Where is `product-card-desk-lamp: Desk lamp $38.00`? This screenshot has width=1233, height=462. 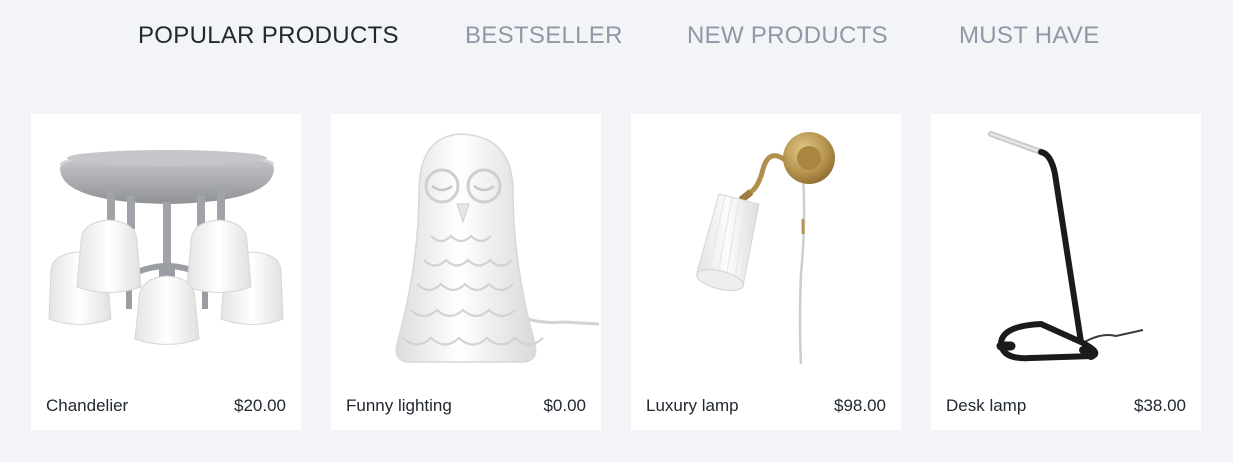
product-card-desk-lamp: Desk lamp $38.00 is located at coordinates (1066, 272).